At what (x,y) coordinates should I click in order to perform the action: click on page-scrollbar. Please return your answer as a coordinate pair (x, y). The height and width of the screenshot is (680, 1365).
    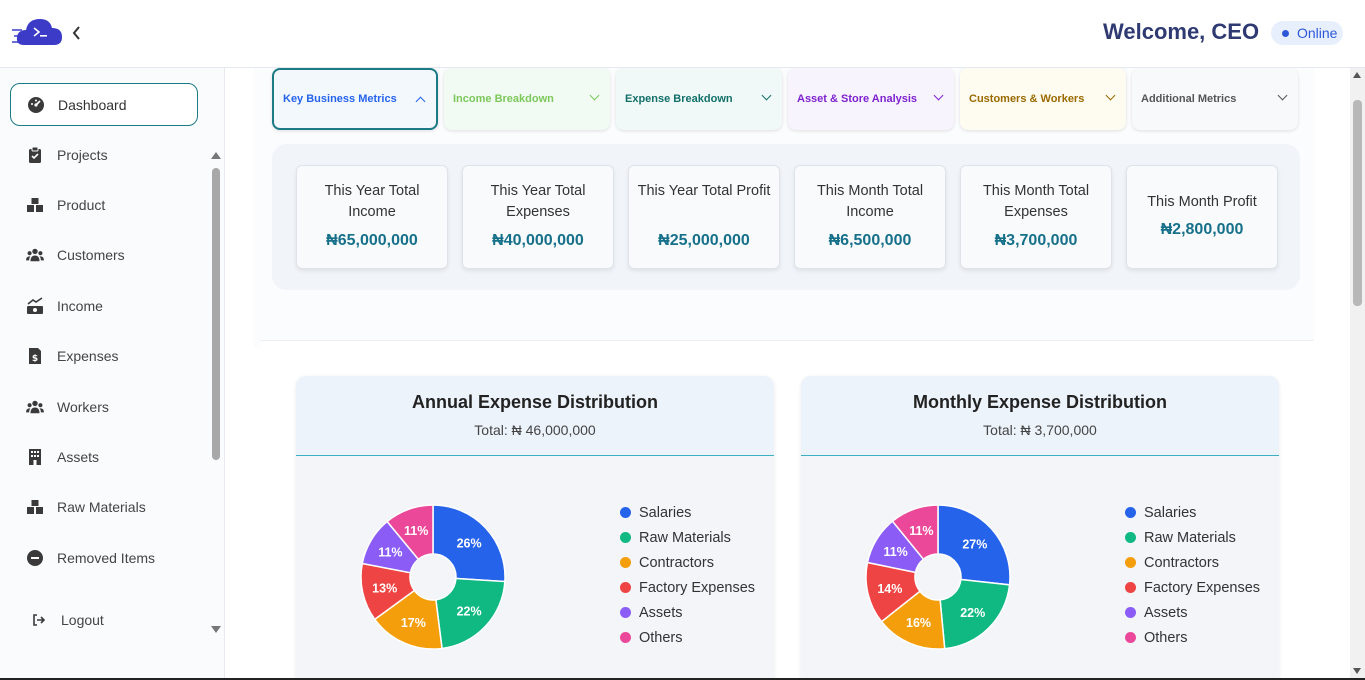
    Looking at the image, I should click on (1357, 374).